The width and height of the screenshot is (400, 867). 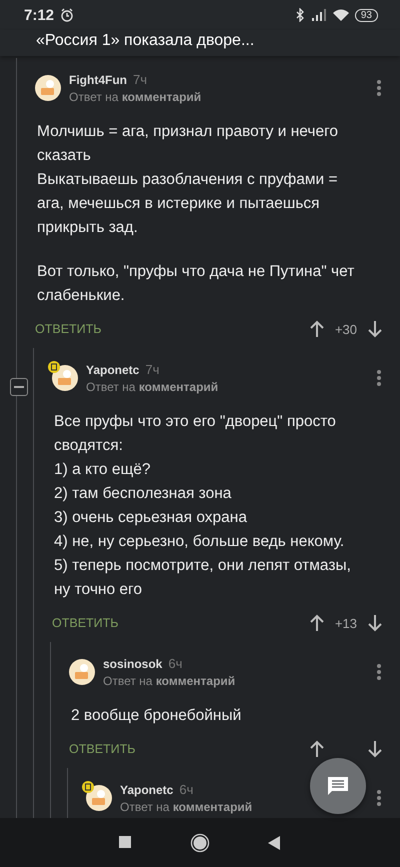 I want to click on comment-text: 3) очень серьезная охрана, so click(x=151, y=518).